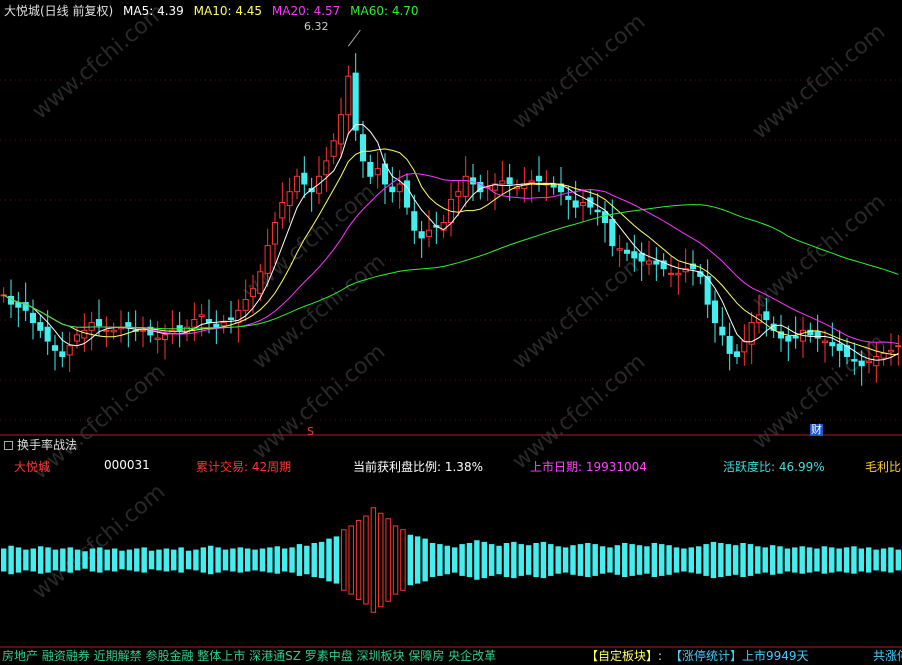 The width and height of the screenshot is (902, 665). Describe the element at coordinates (58, 11) in the screenshot. I see `stock-title: 大悦城(日线 前复权)` at that location.